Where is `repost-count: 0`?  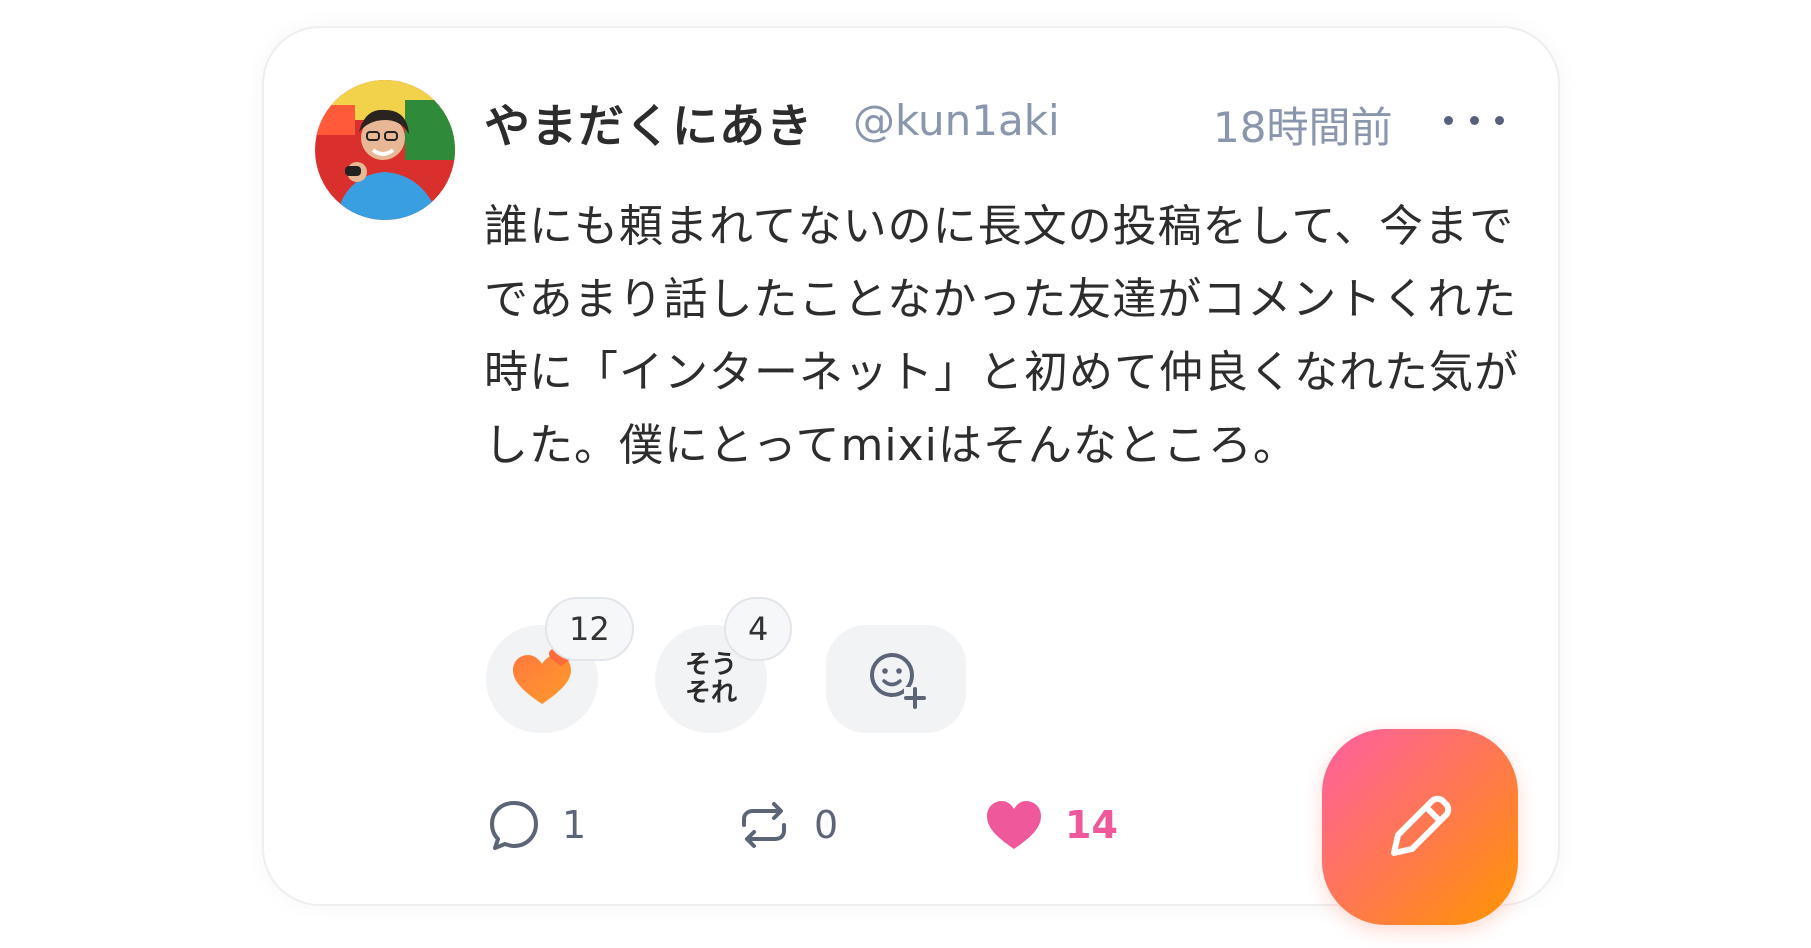 repost-count: 0 is located at coordinates (826, 825).